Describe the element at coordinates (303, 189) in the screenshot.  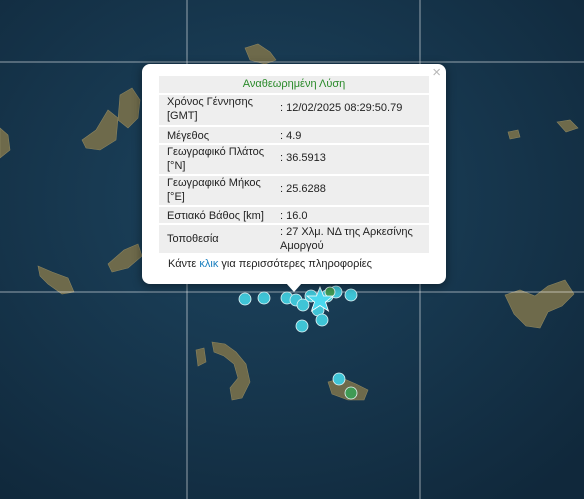
I see `longitude-value: : 25.6288` at that location.